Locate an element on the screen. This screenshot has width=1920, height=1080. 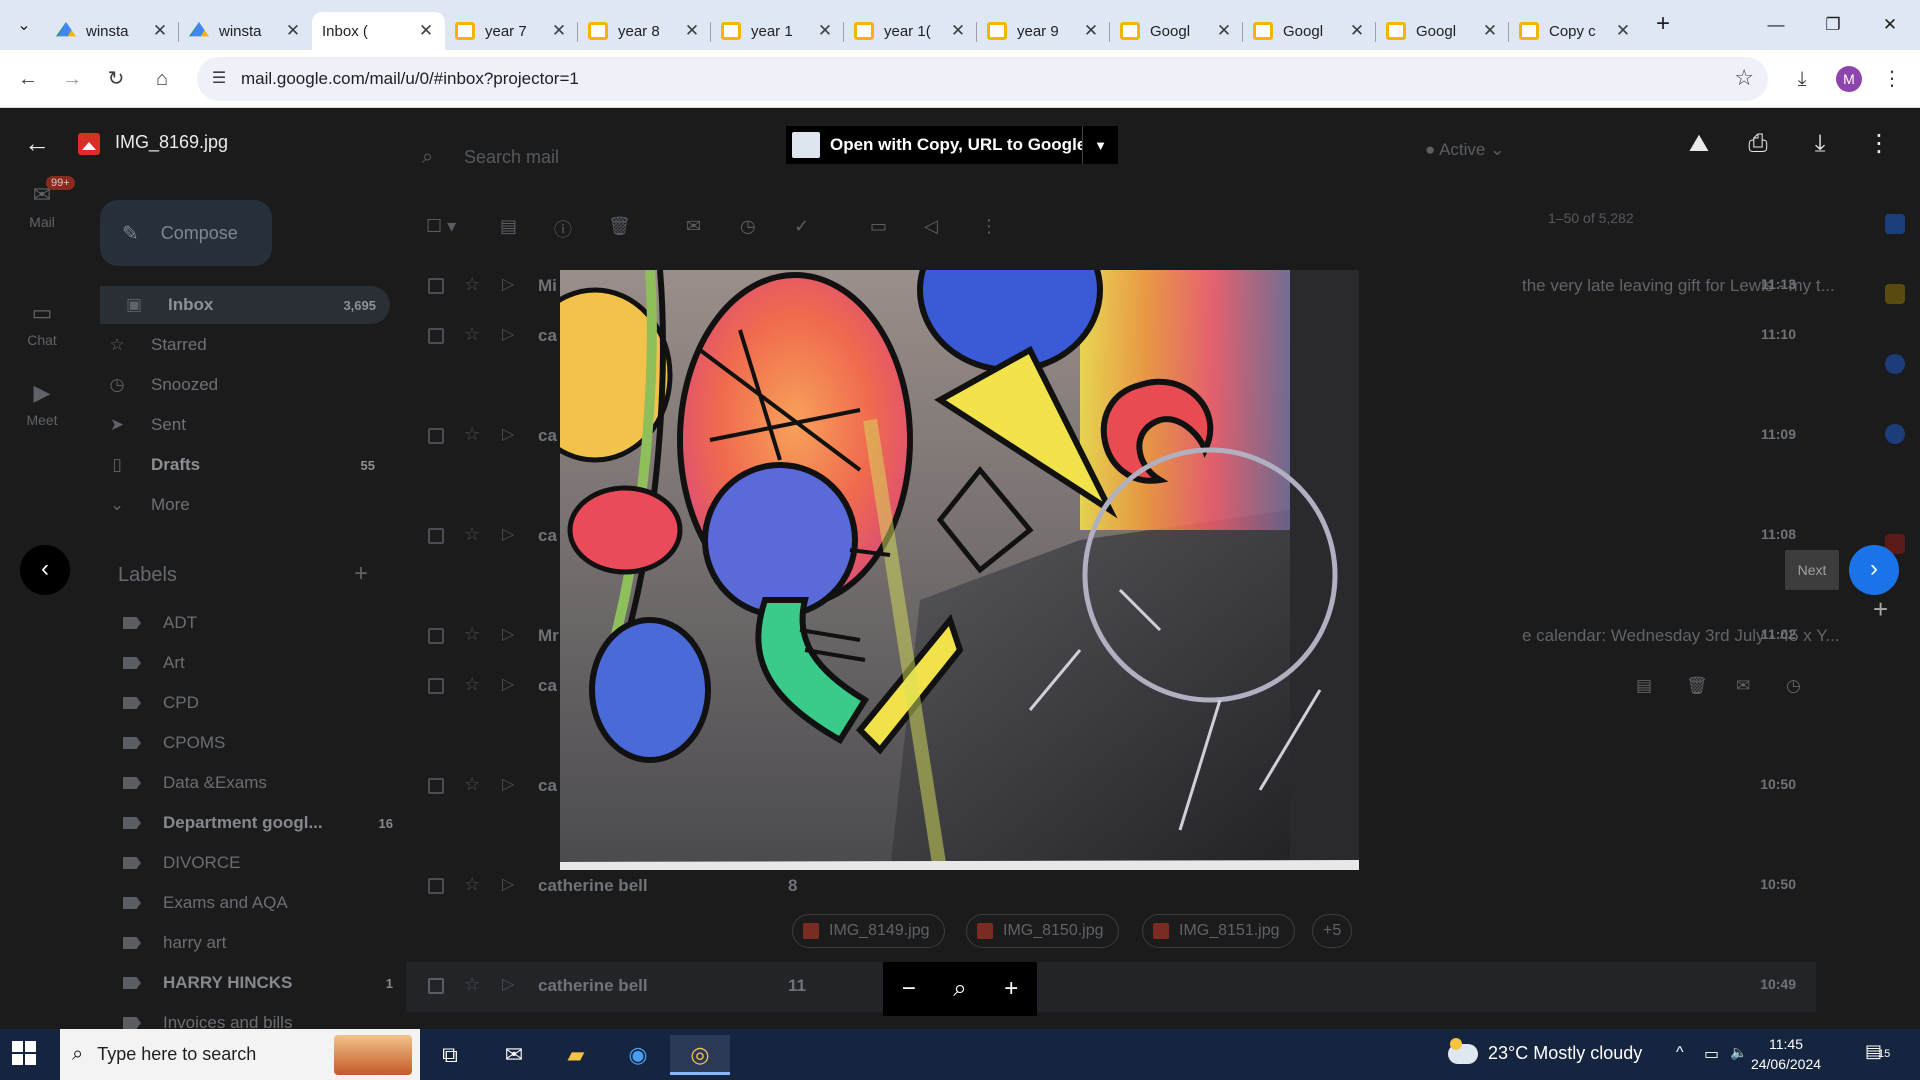
system-clock: 11:45 24/06/2024 is located at coordinates (1786, 1054).